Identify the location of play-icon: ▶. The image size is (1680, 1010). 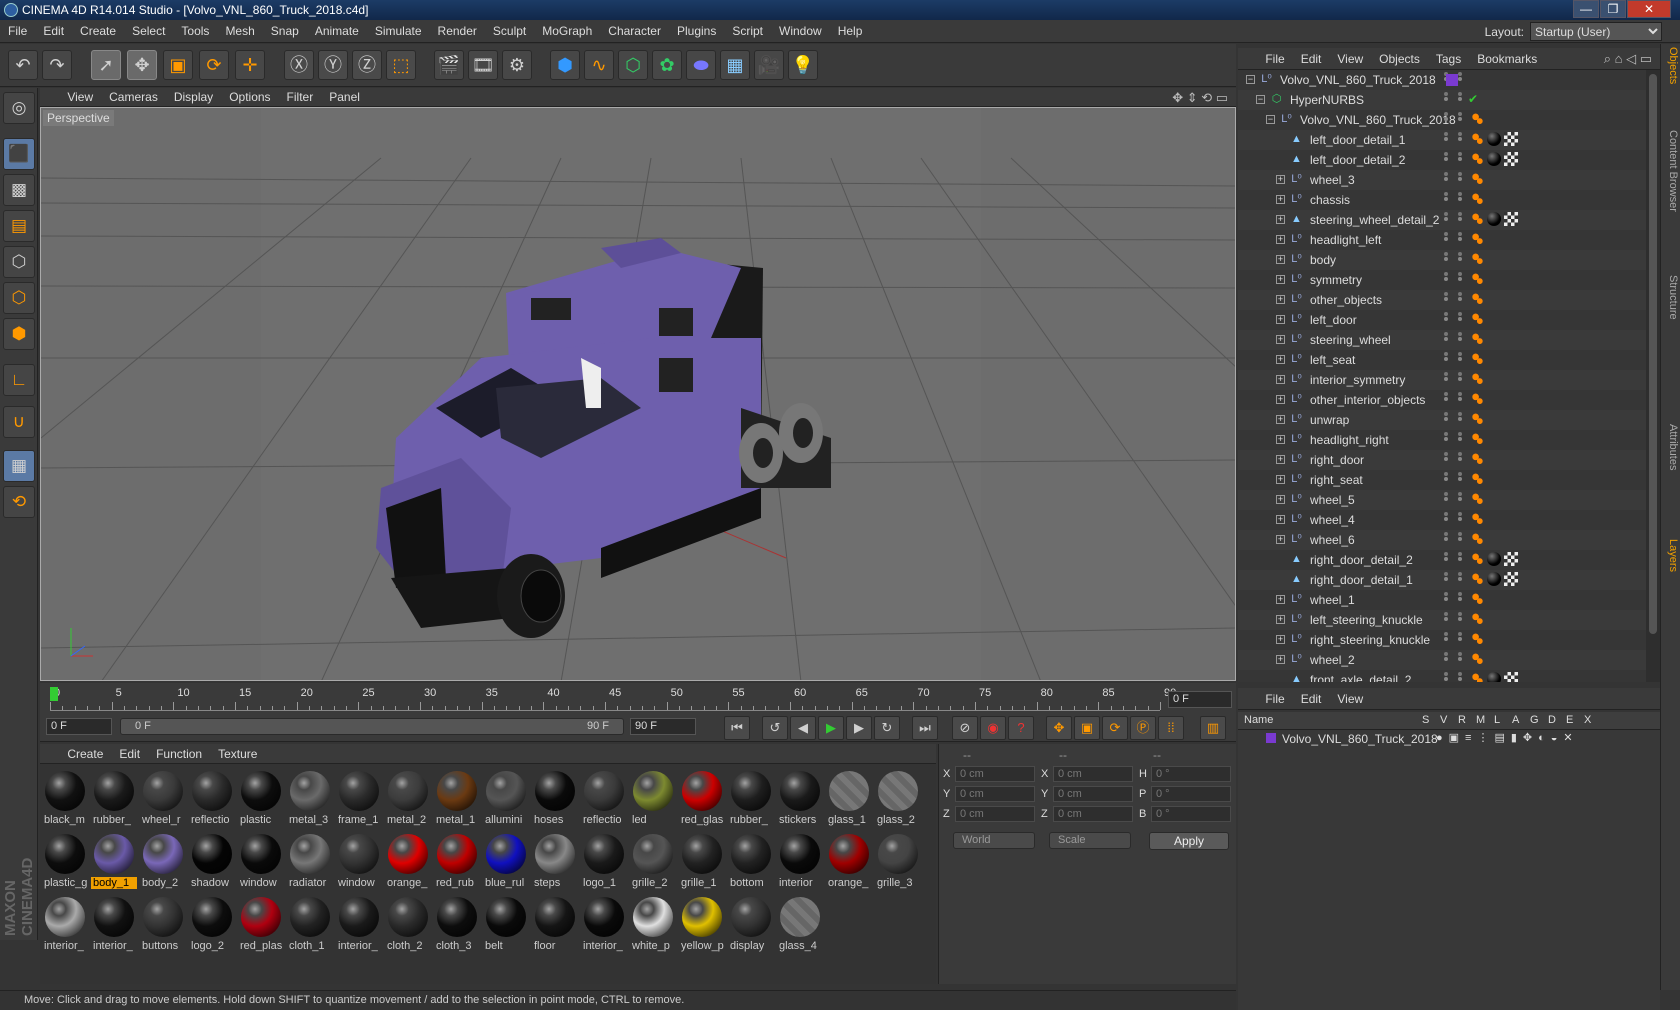
(831, 728).